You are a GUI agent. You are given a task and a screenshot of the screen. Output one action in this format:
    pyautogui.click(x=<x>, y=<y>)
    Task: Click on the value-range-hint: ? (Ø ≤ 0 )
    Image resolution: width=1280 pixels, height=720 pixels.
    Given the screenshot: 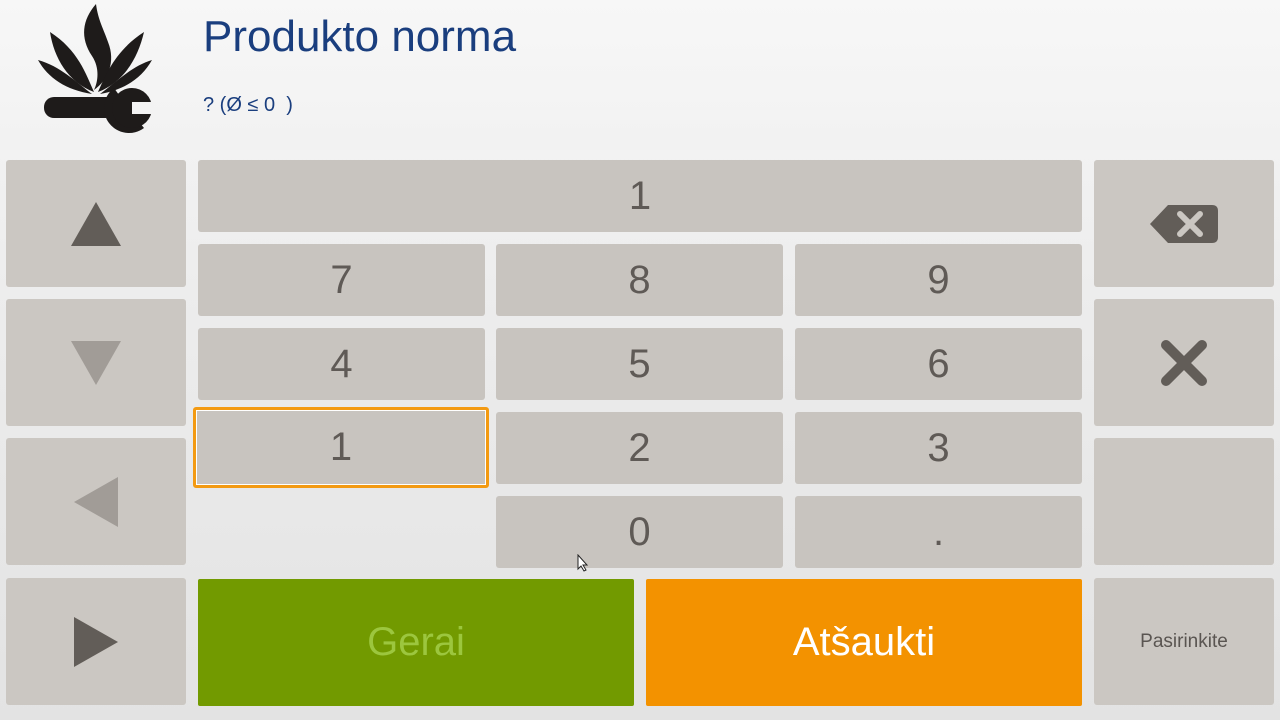 What is the action you would take?
    pyautogui.click(x=248, y=105)
    